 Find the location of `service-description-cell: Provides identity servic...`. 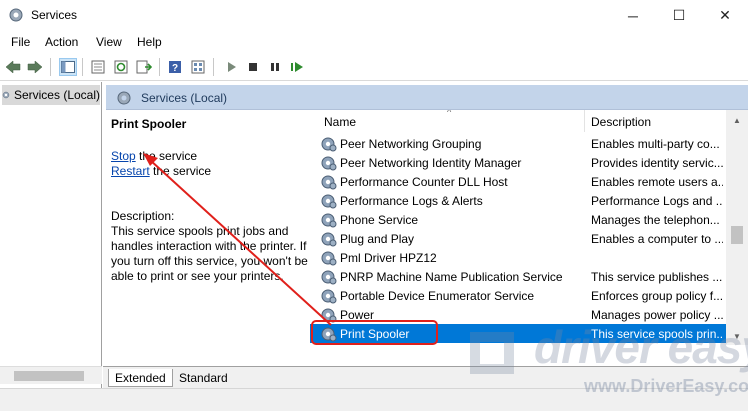

service-description-cell: Provides identity servic... is located at coordinates (657, 163).